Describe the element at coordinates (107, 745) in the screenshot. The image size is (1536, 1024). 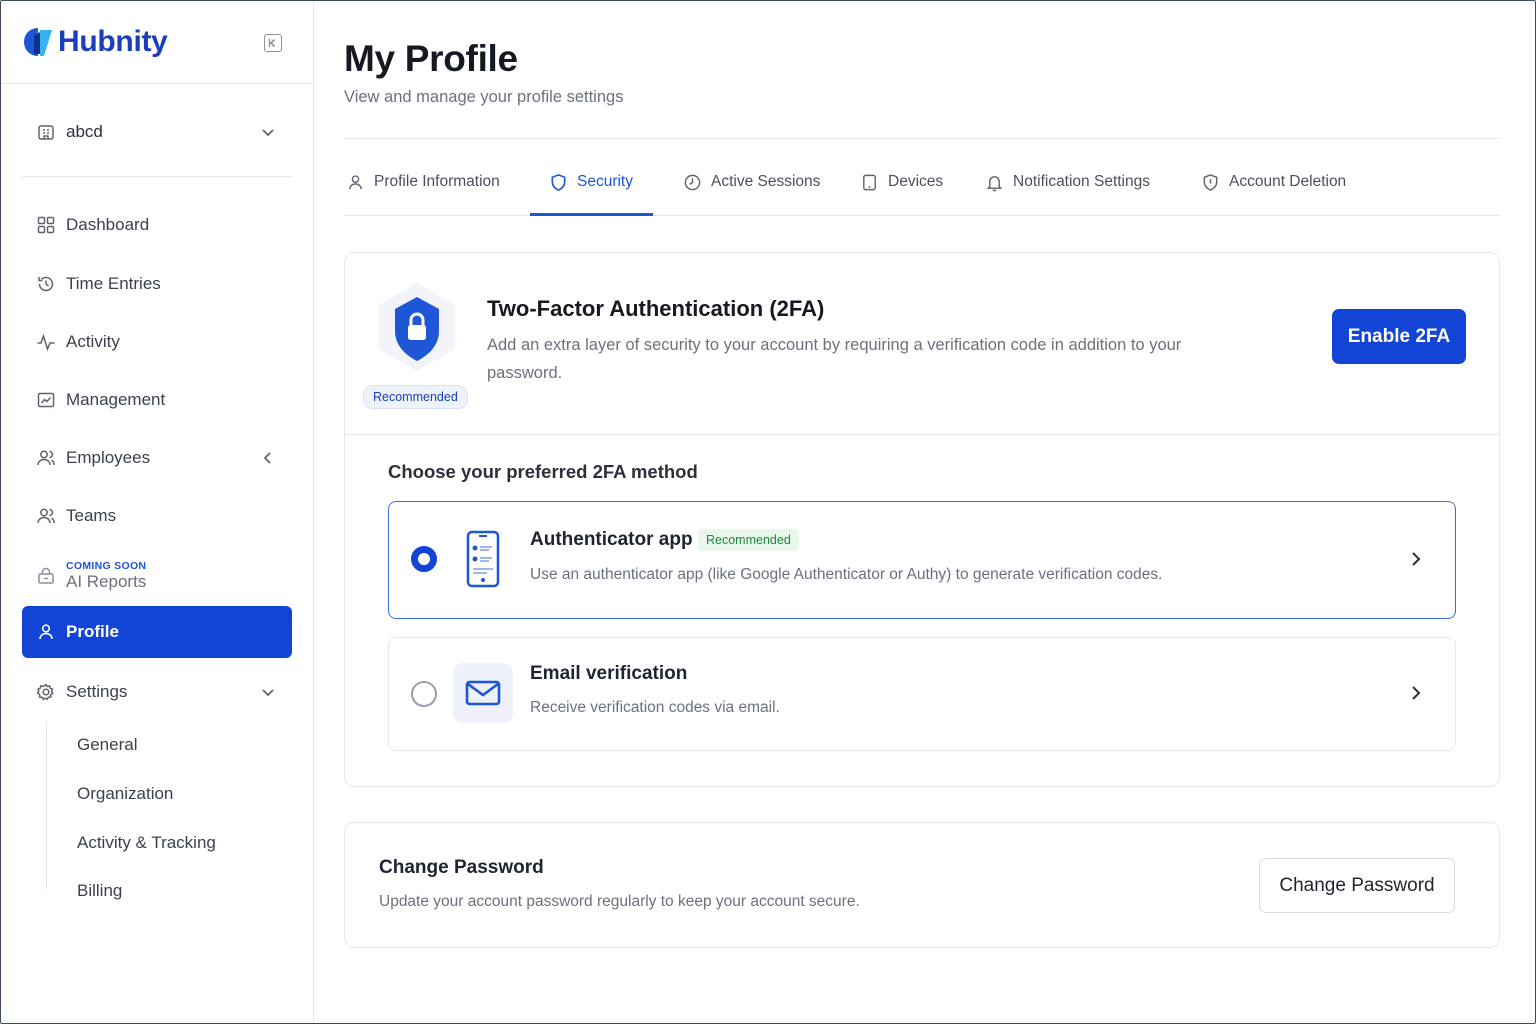
I see `settings-subitem-general: General` at that location.